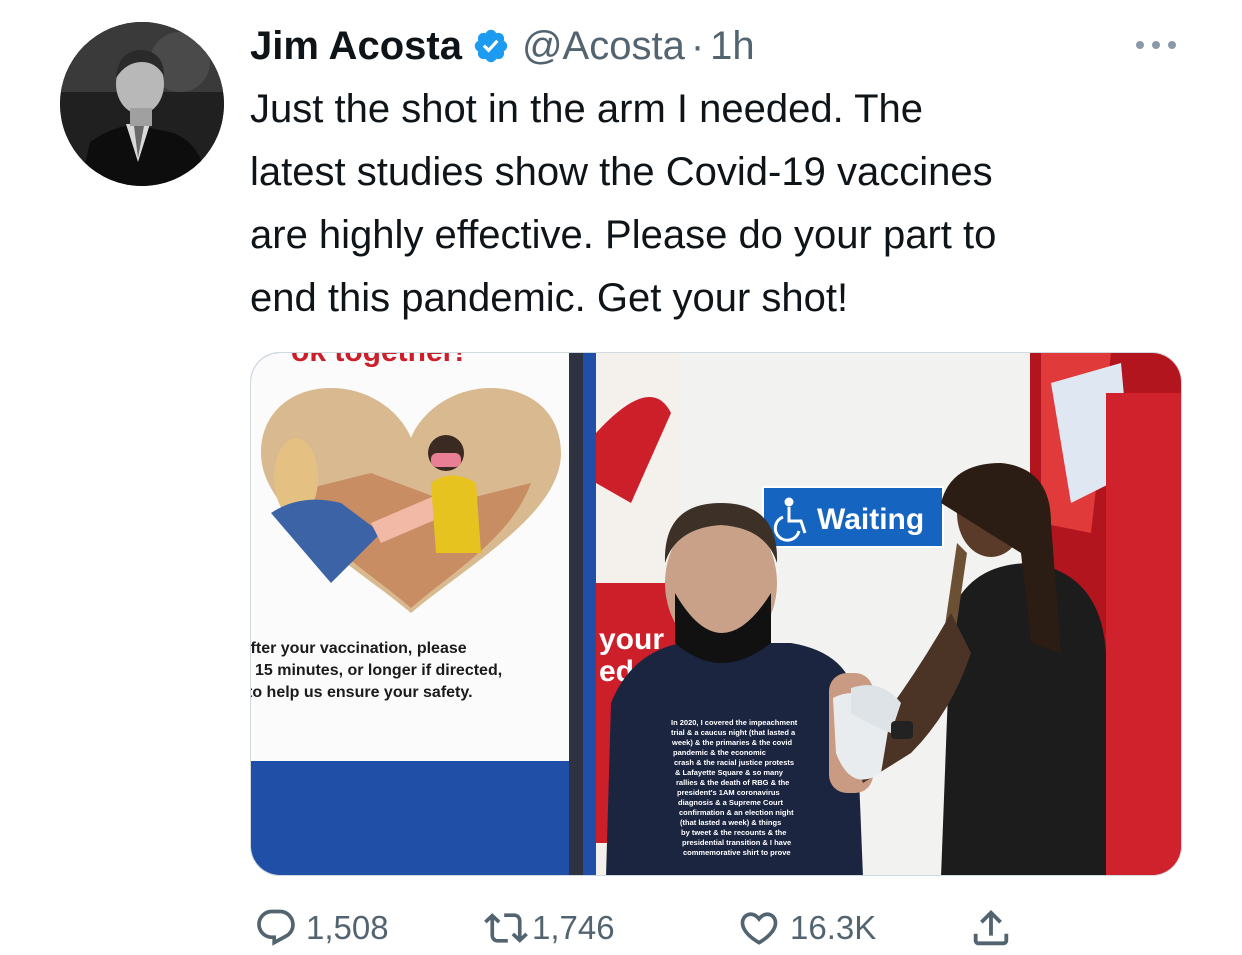  What do you see at coordinates (1156, 45) in the screenshot?
I see `more-dots-icon` at bounding box center [1156, 45].